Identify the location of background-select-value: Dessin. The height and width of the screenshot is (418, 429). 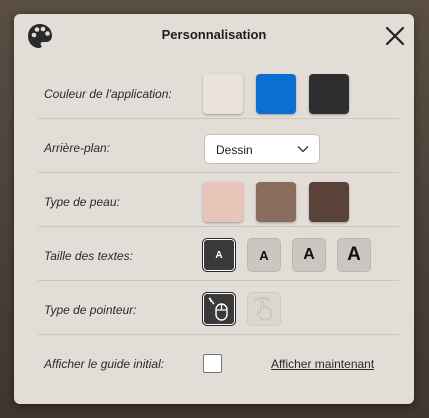
(234, 150).